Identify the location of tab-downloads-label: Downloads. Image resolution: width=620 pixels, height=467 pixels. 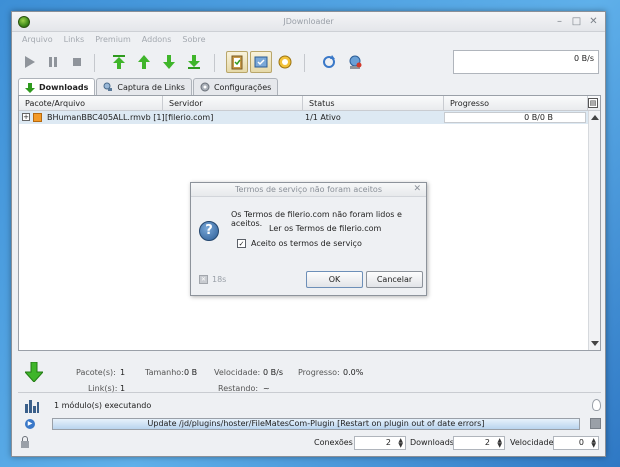
(64, 87).